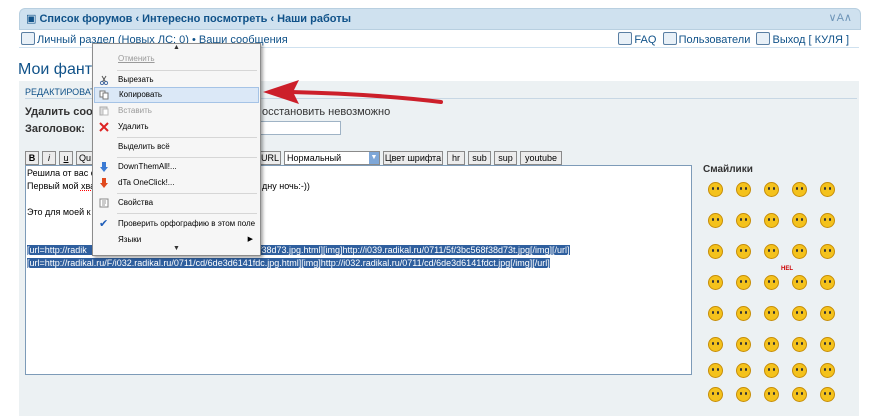 Image resolution: width=878 pixels, height=416 pixels. What do you see at coordinates (505, 158) in the screenshot?
I see `sup-button: sup` at bounding box center [505, 158].